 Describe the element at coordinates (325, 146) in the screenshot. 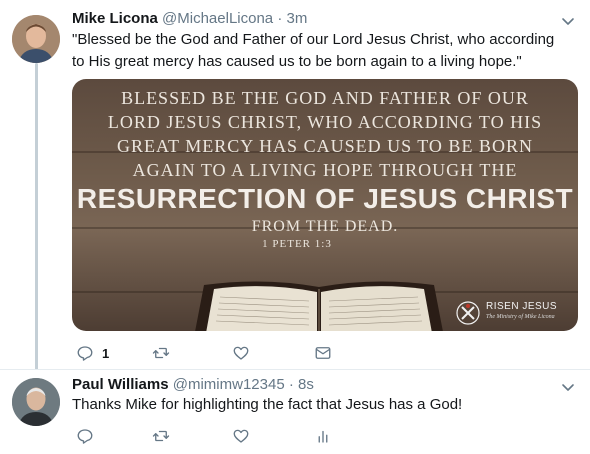

I see `image-text-line: great mercy has caused us to be born` at that location.